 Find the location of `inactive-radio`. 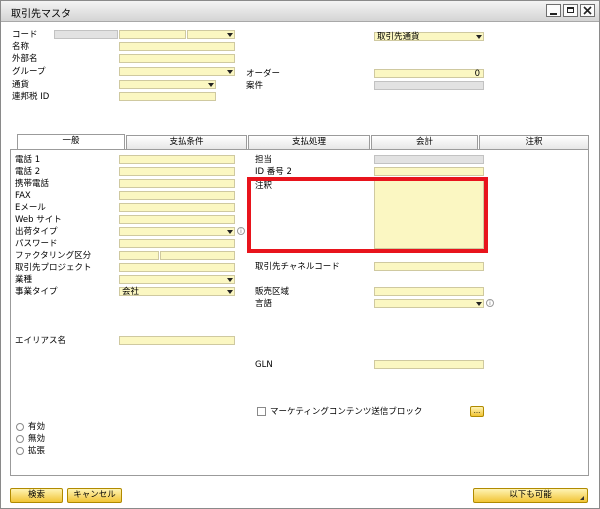

inactive-radio is located at coordinates (20, 439).